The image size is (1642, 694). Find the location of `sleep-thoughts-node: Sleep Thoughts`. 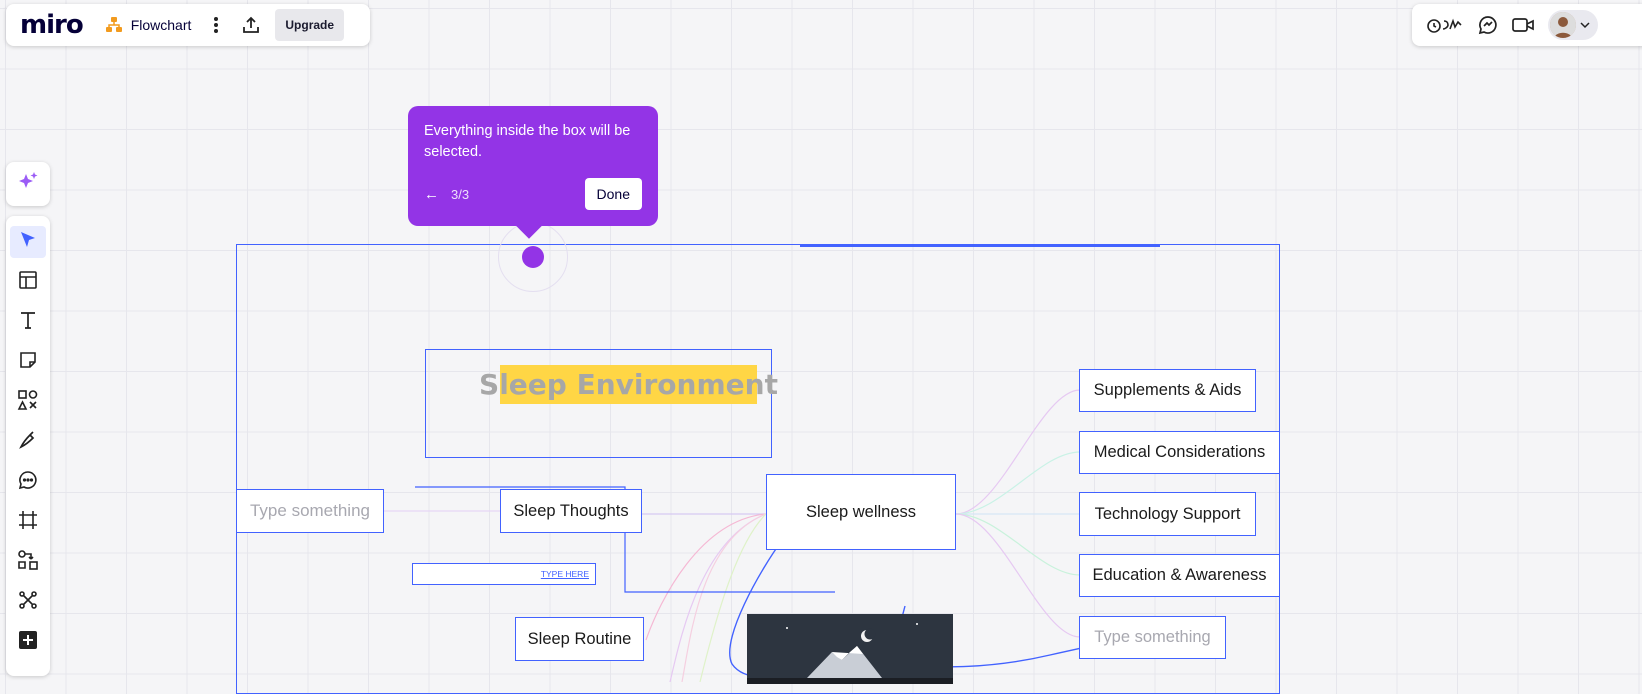

sleep-thoughts-node: Sleep Thoughts is located at coordinates (571, 511).